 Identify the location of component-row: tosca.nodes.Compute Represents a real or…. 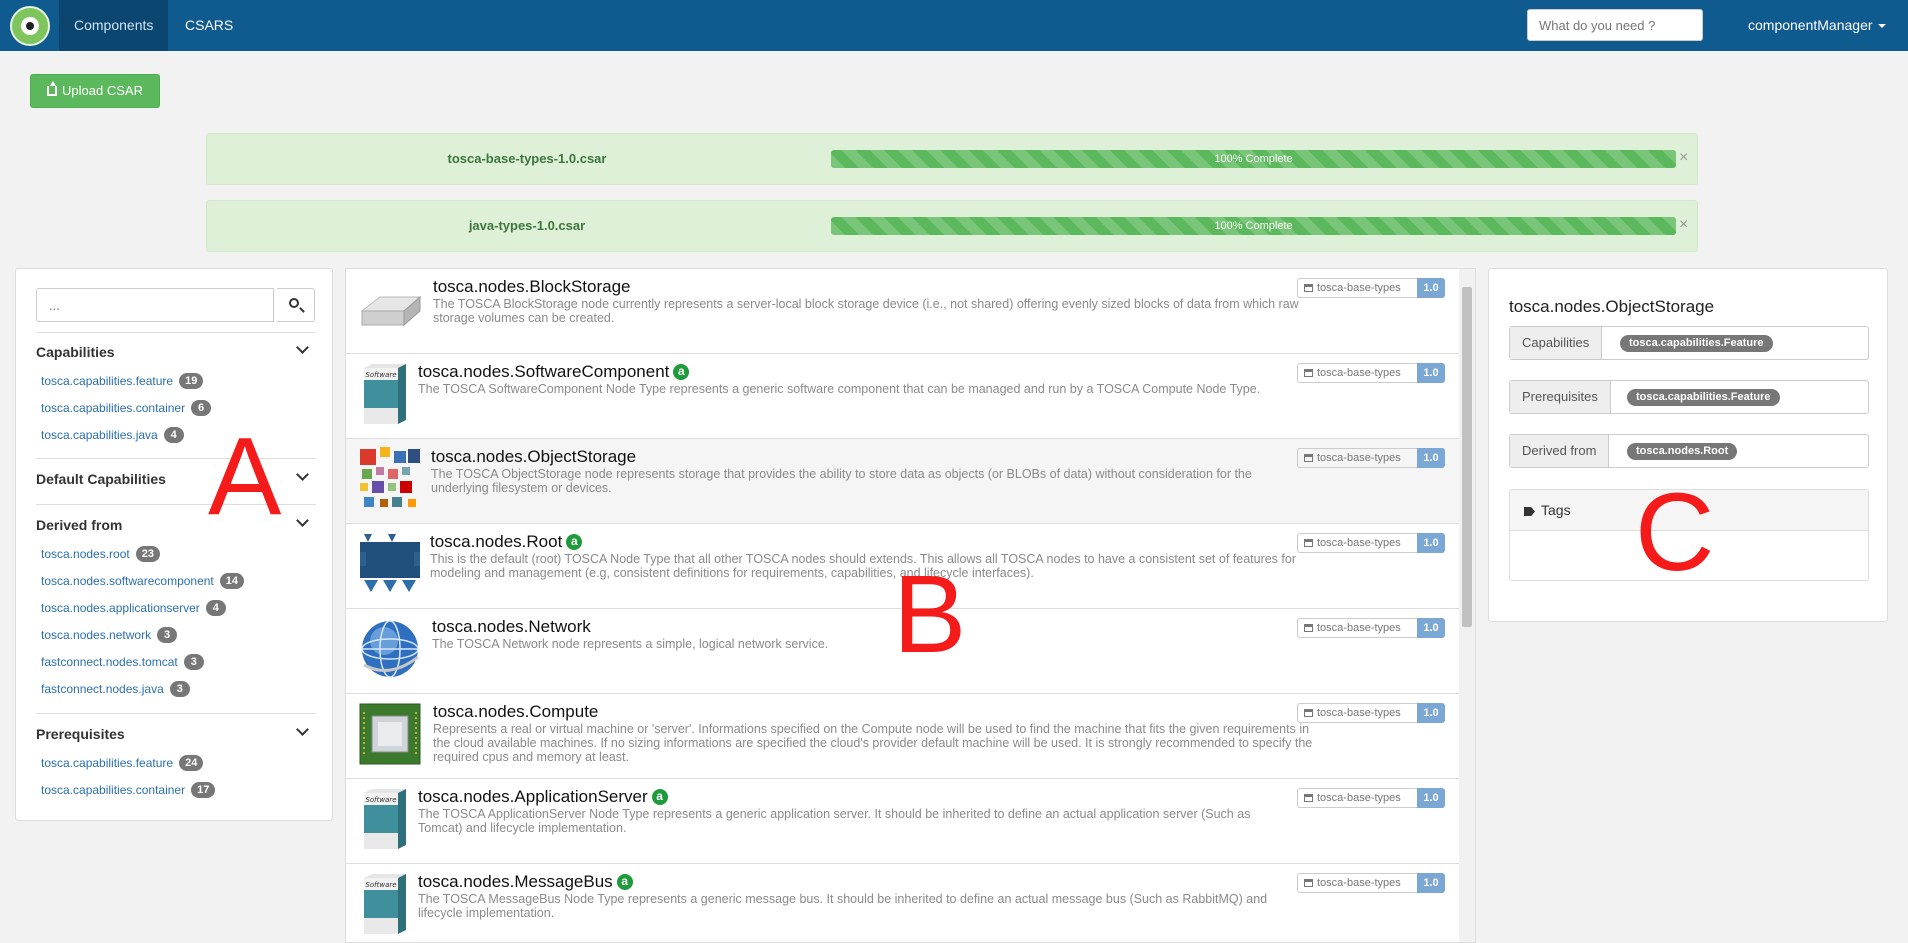
(903, 736).